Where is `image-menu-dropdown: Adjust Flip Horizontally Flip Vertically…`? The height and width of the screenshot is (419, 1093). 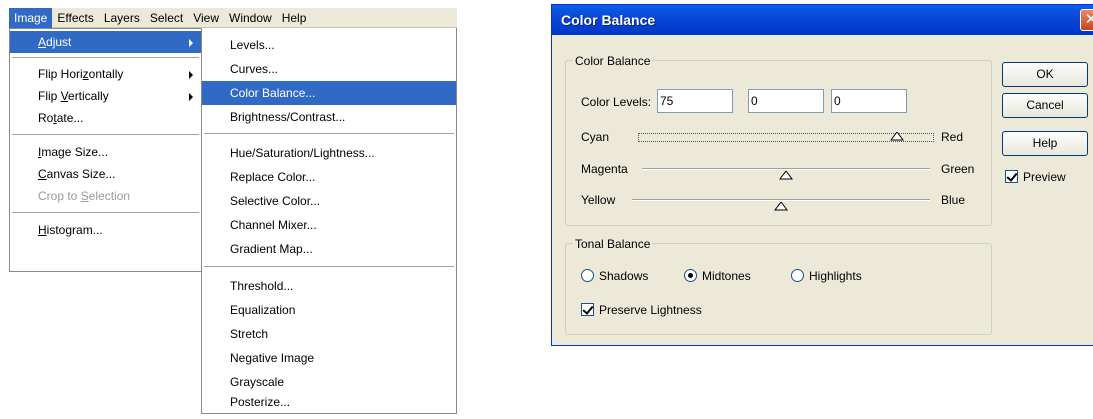 image-menu-dropdown: Adjust Flip Horizontally Flip Vertically… is located at coordinates (105, 150).